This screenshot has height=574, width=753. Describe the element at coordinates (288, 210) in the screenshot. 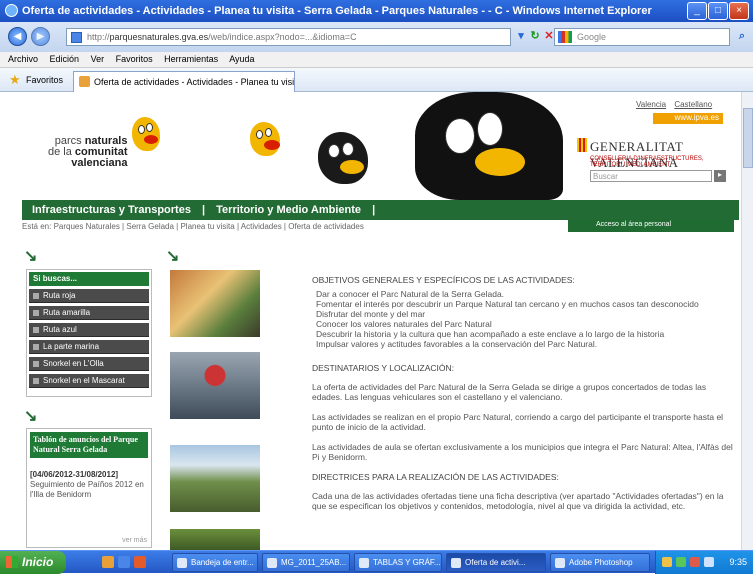

I see `nav-territorio: Territorio y Medio Ambiente` at that location.